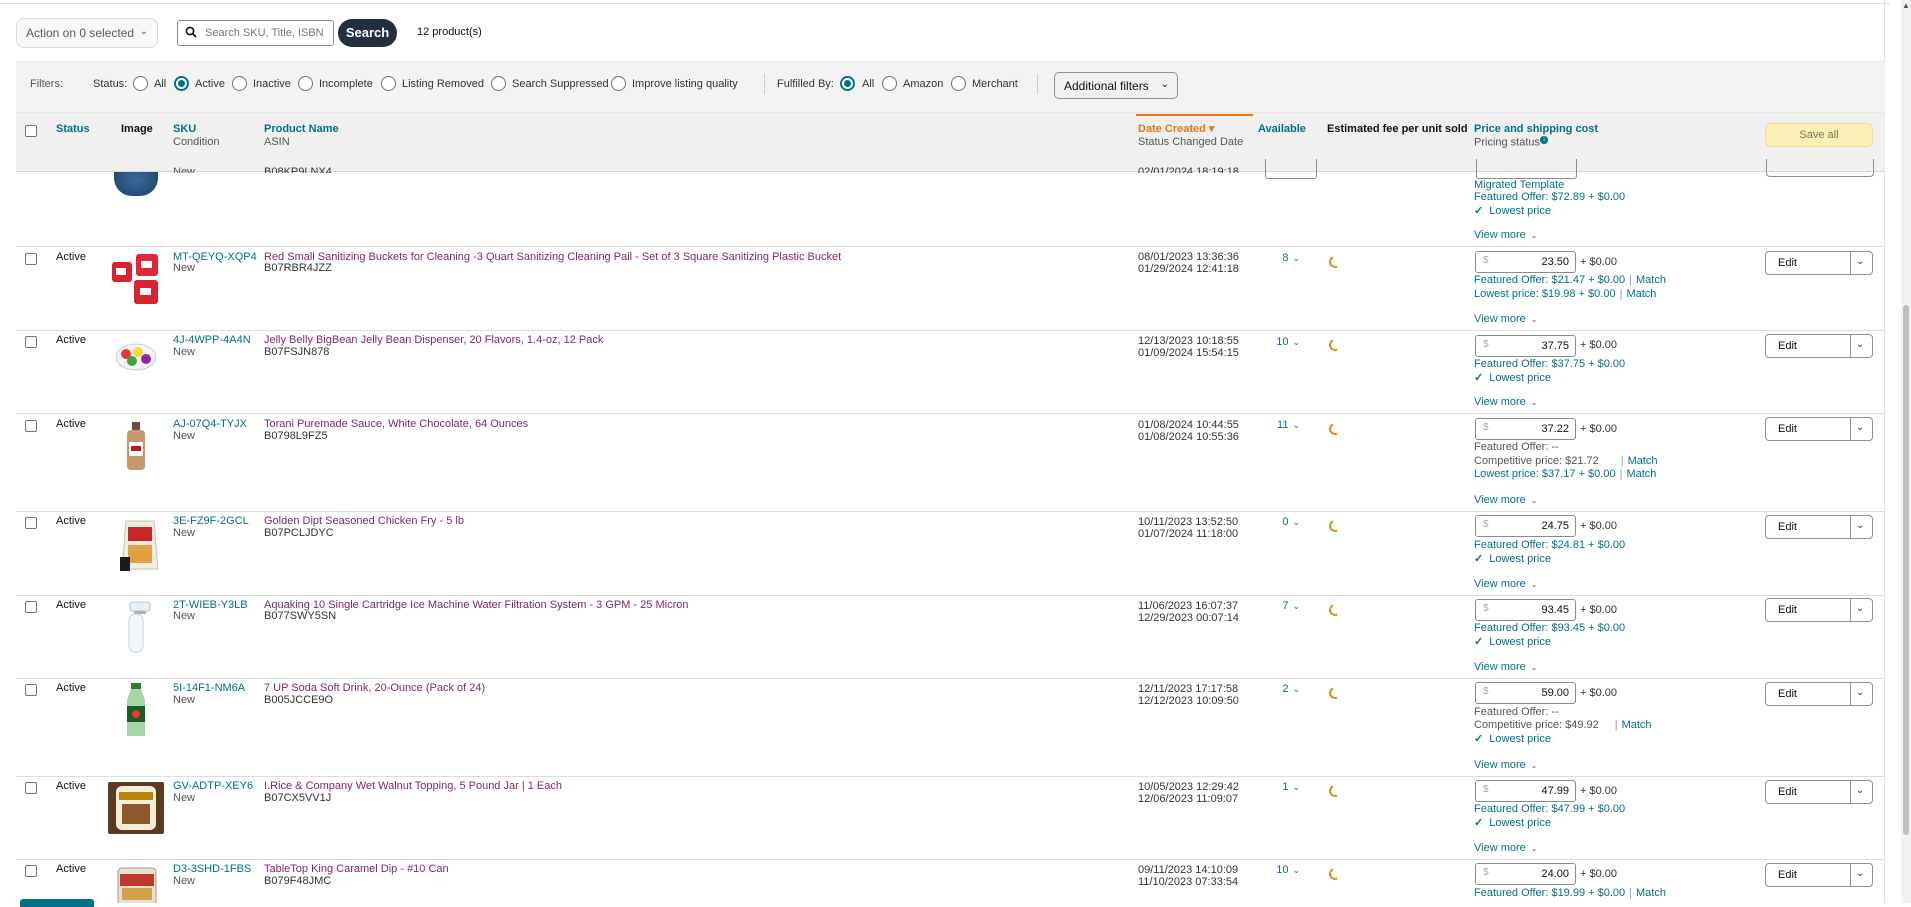 This screenshot has width=1911, height=907. I want to click on status-active-label: Active, so click(210, 84).